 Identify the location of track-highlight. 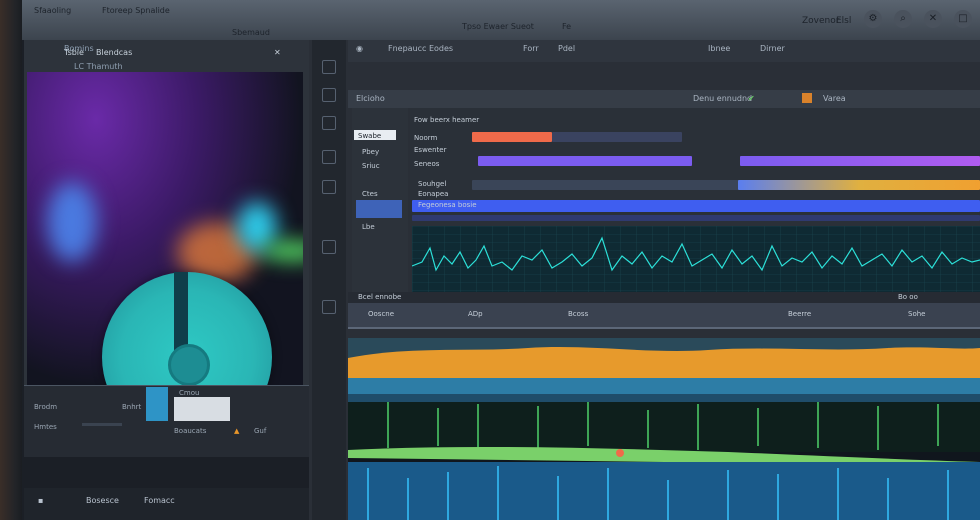
(379, 209).